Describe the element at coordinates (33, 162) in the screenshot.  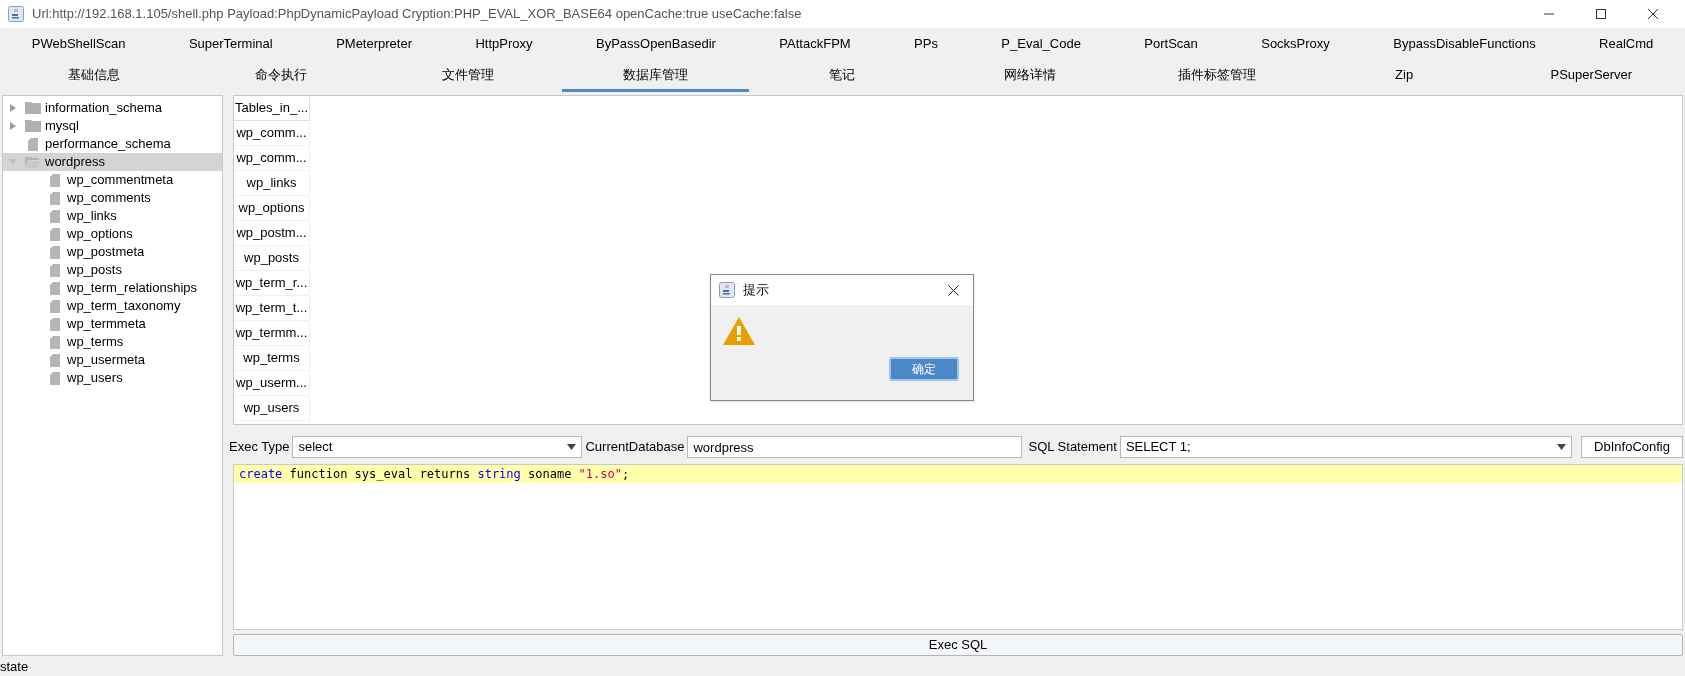
I see `open-folder-icon` at that location.